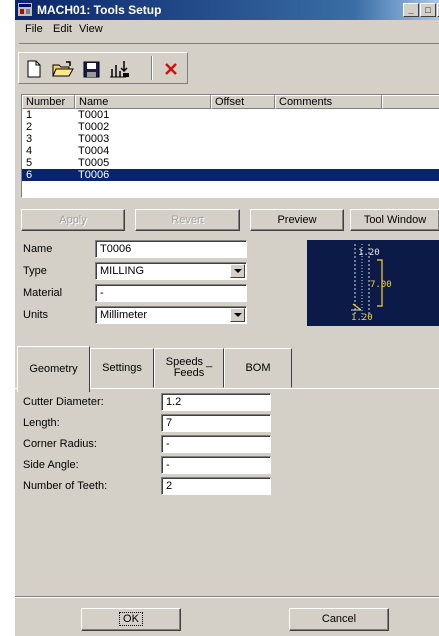 This screenshot has height=636, width=439. What do you see at coordinates (119, 69) in the screenshot?
I see `import-icon` at bounding box center [119, 69].